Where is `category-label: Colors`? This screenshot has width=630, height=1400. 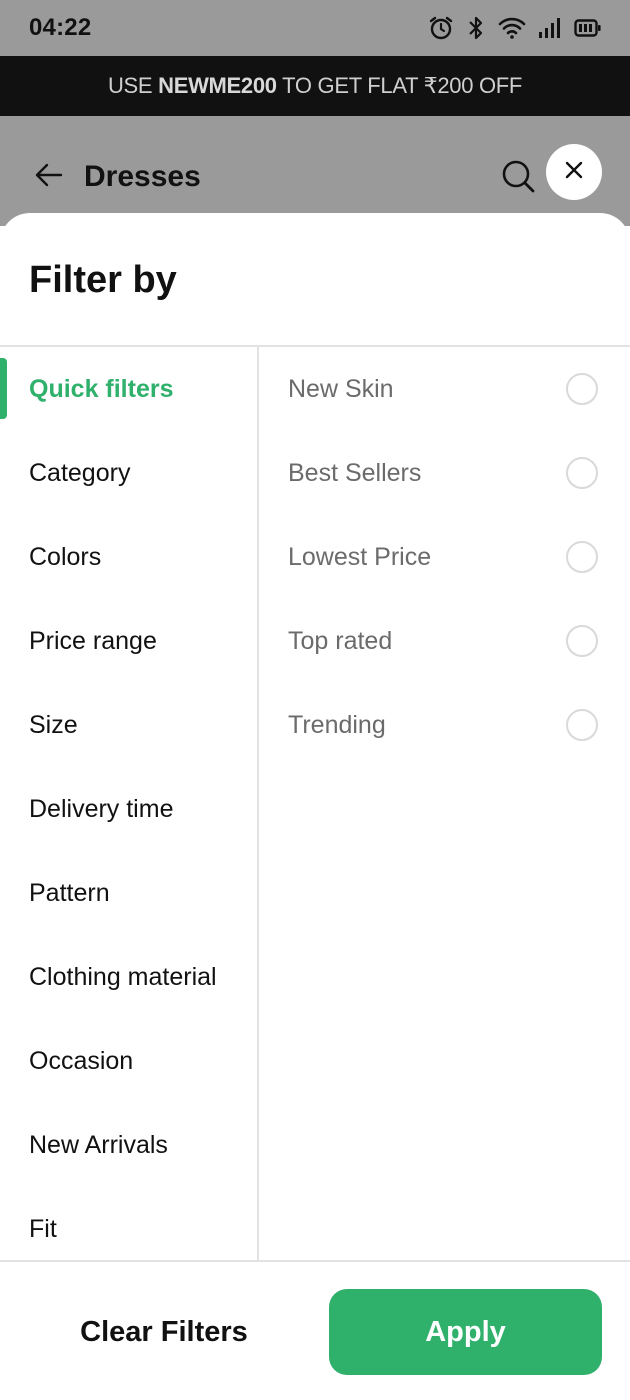
category-label: Colors is located at coordinates (65, 556).